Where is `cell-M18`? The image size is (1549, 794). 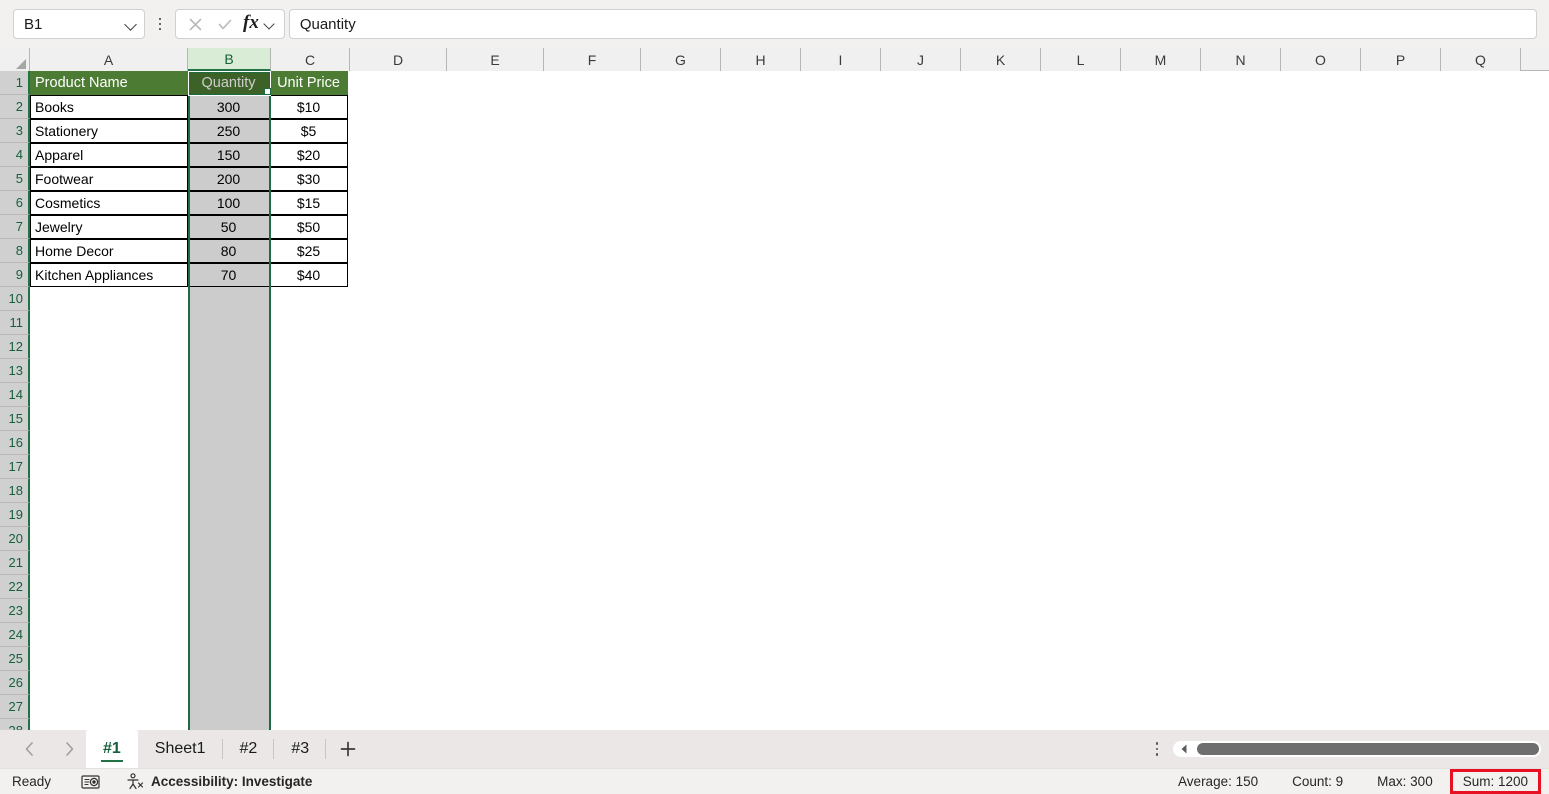 cell-M18 is located at coordinates (1161, 491).